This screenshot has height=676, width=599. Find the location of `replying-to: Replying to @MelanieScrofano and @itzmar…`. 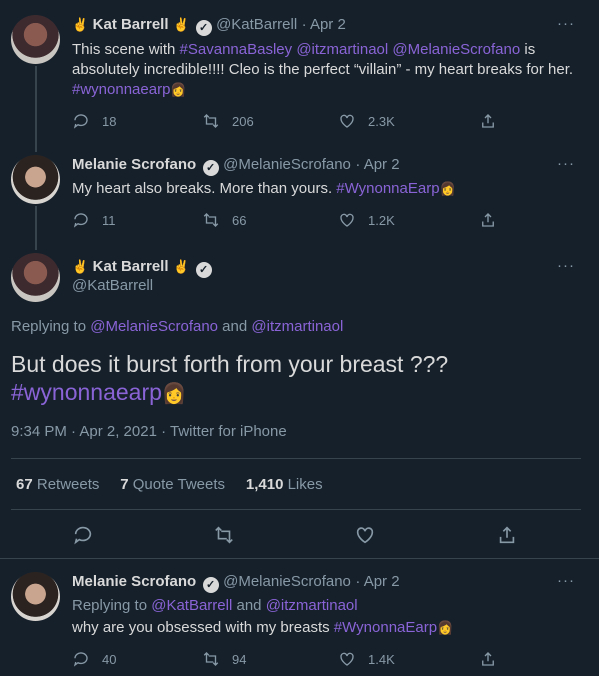

replying-to: Replying to @MelanieScrofano and @itzmar… is located at coordinates (177, 326).